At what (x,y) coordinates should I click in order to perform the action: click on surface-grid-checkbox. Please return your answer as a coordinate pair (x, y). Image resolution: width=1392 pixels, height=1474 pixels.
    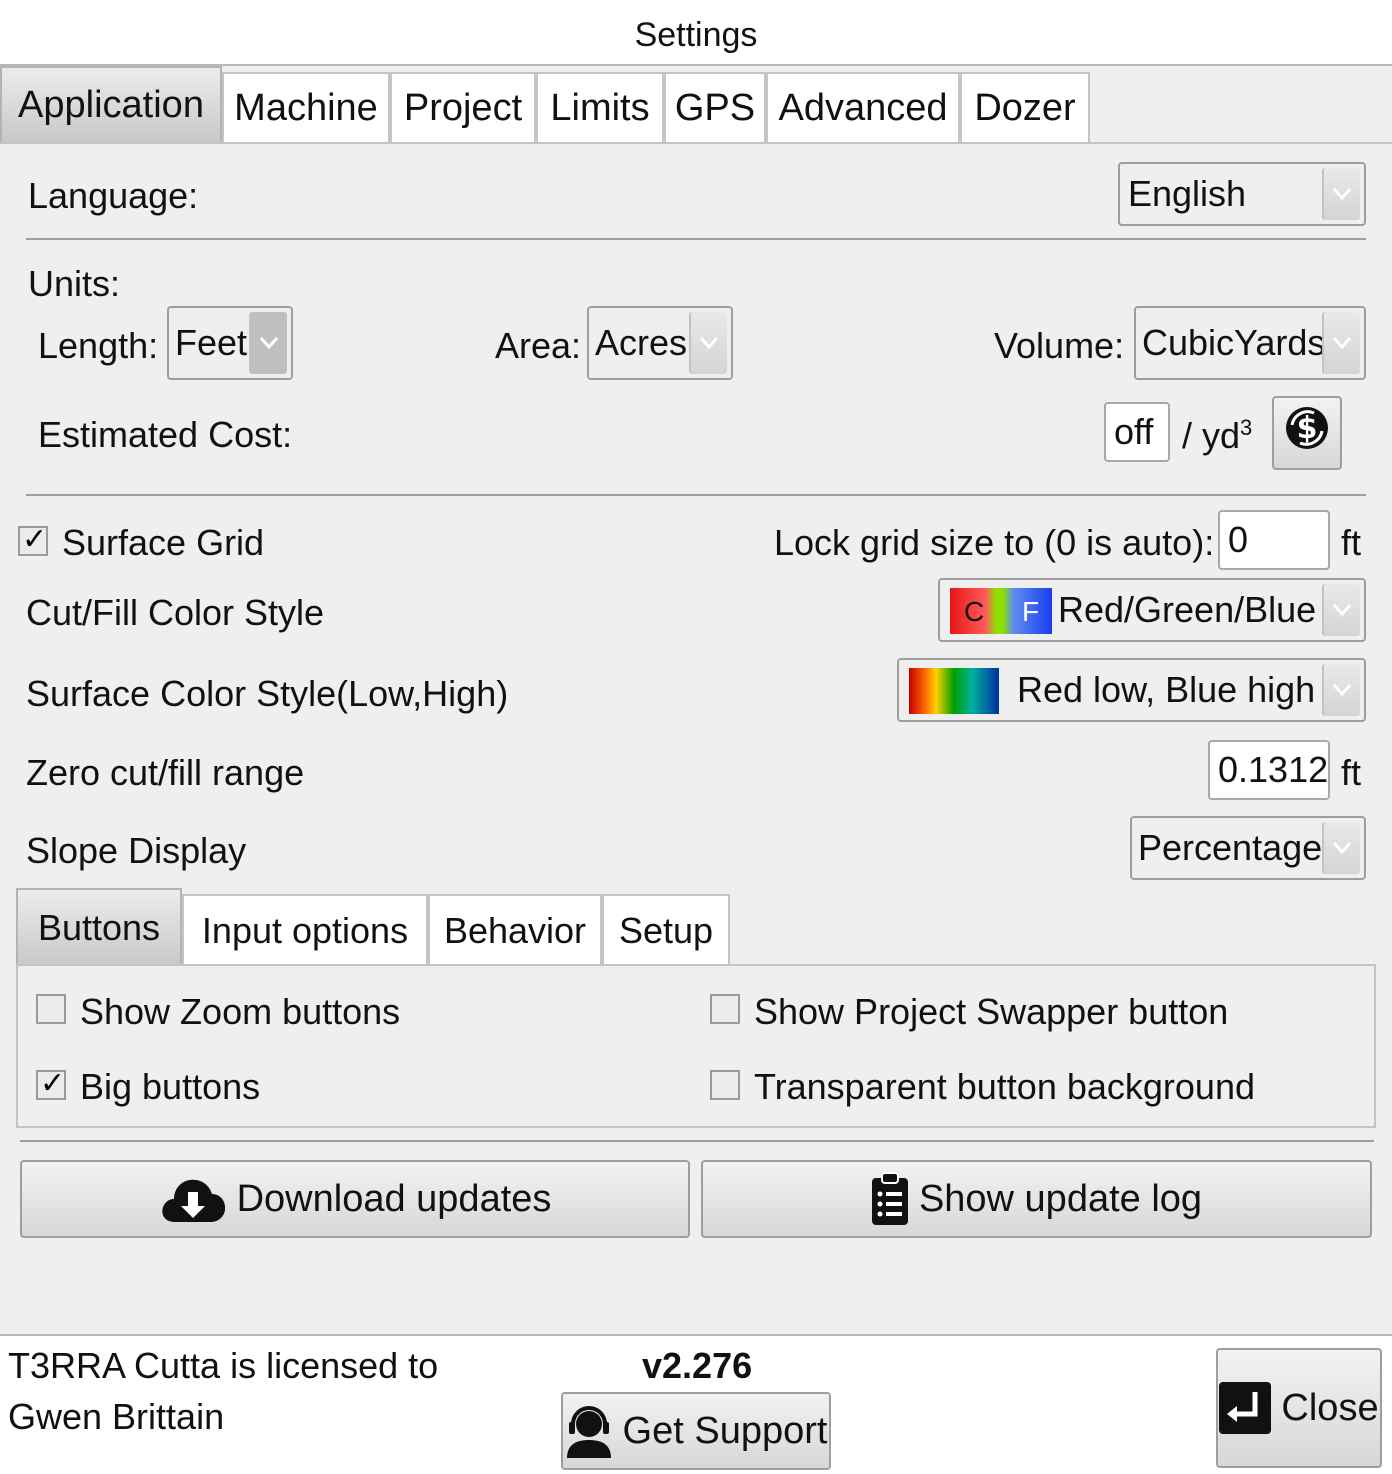
    Looking at the image, I should click on (33, 539).